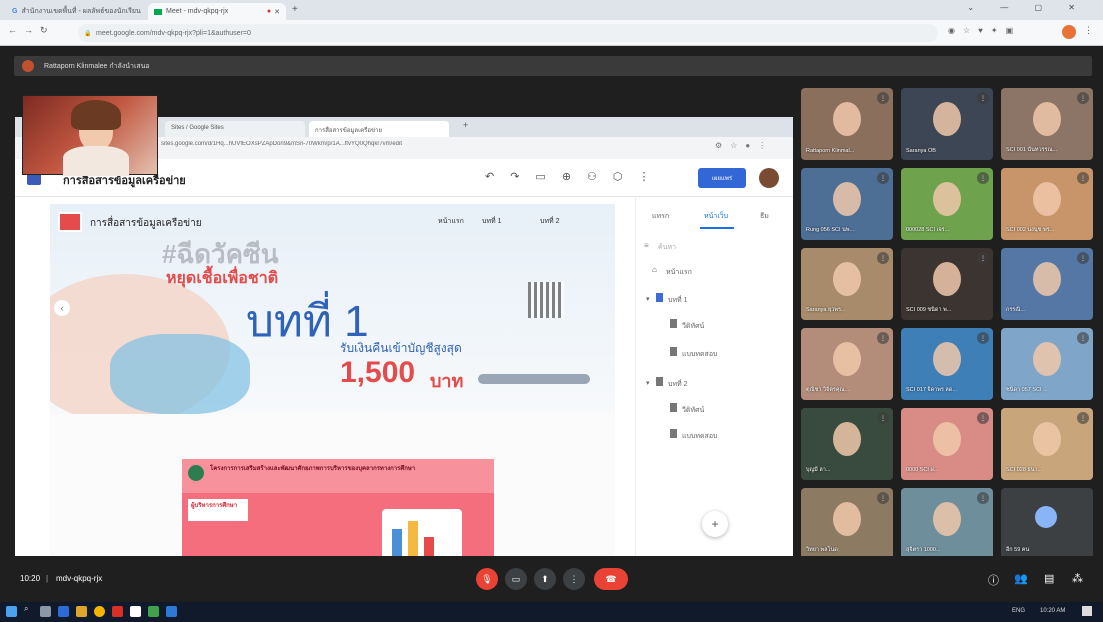 Image resolution: width=1103 pixels, height=622 pixels. I want to click on leave-call-button: ☎, so click(611, 579).